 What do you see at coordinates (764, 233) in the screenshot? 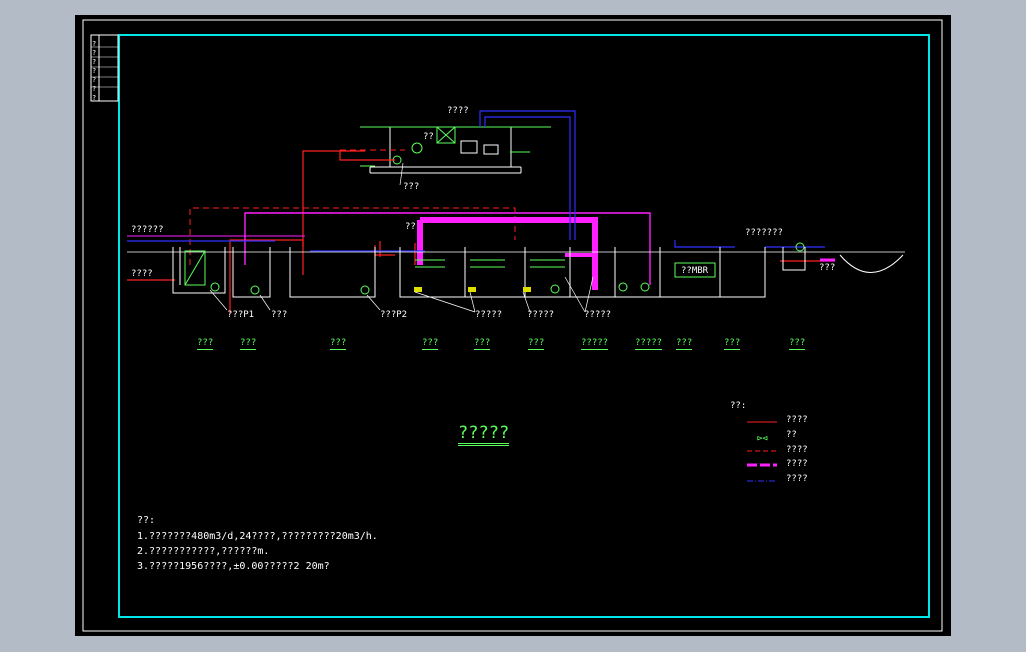
I see `right-tag: ???????` at bounding box center [764, 233].